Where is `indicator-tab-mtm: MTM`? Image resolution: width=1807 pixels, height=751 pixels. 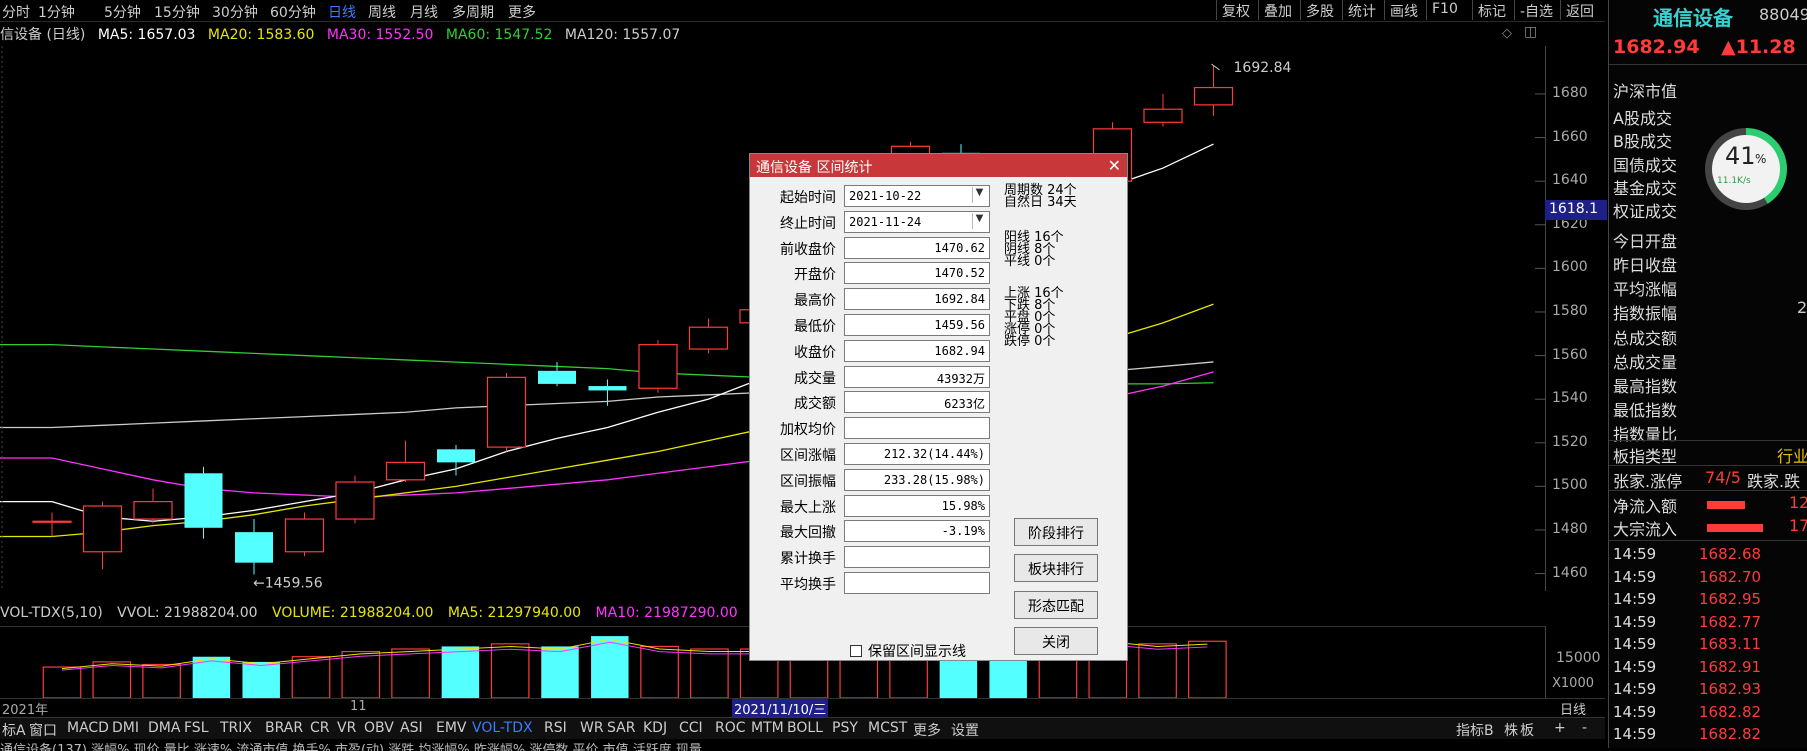
indicator-tab-mtm: MTM is located at coordinates (767, 728).